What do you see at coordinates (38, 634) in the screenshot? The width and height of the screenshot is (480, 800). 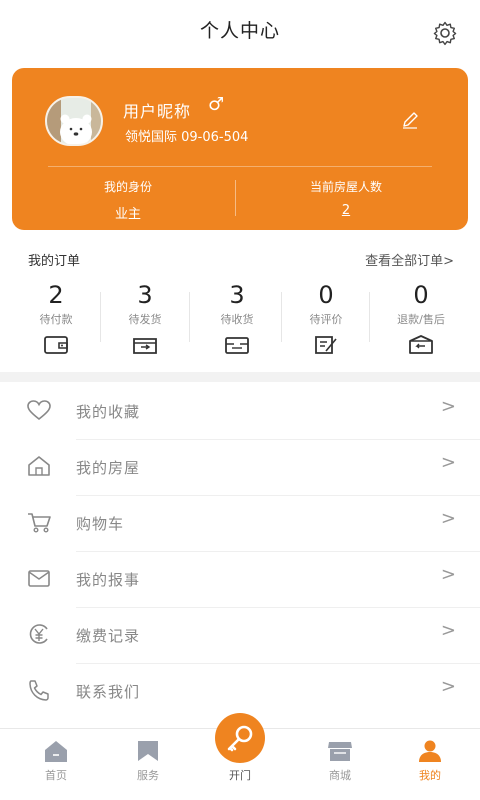 I see `yuan-icon` at bounding box center [38, 634].